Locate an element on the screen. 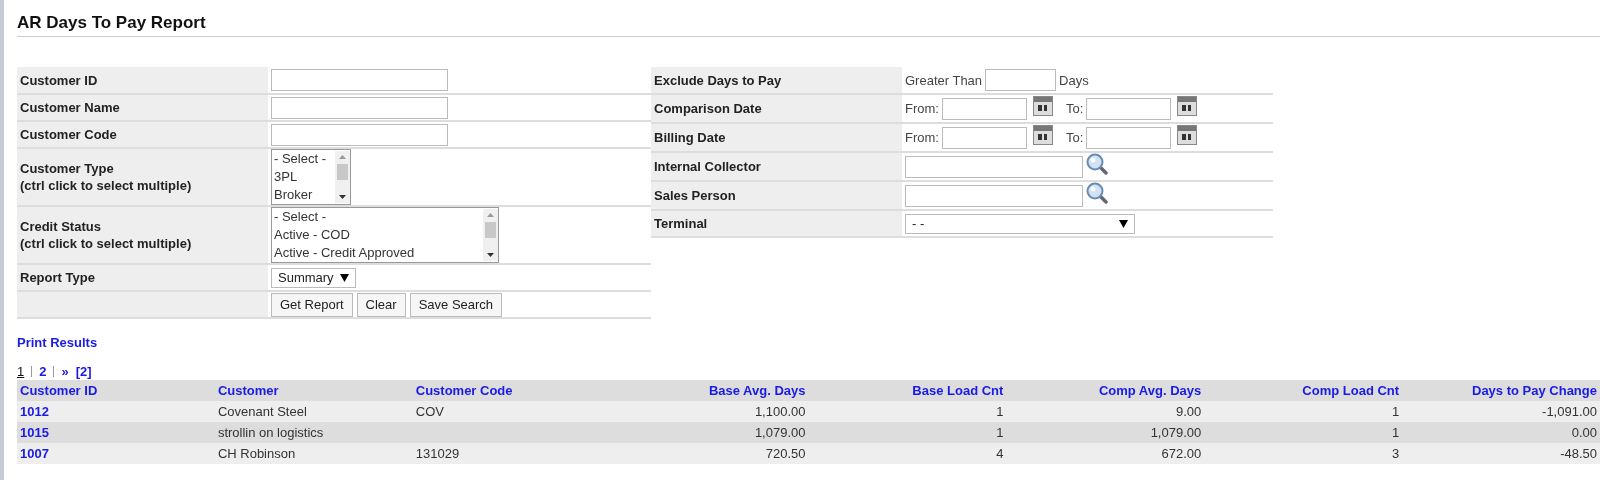  page-link: » is located at coordinates (65, 371).